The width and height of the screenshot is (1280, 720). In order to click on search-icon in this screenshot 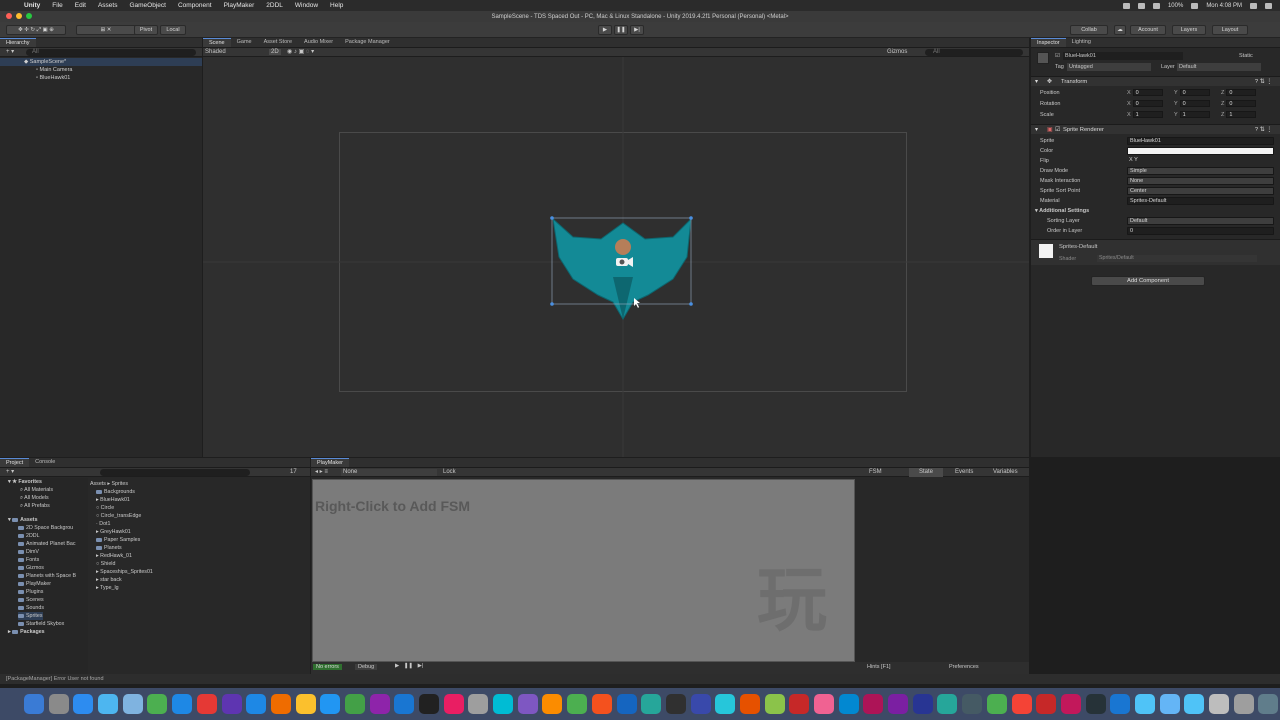, I will do `click(1253, 5)`.